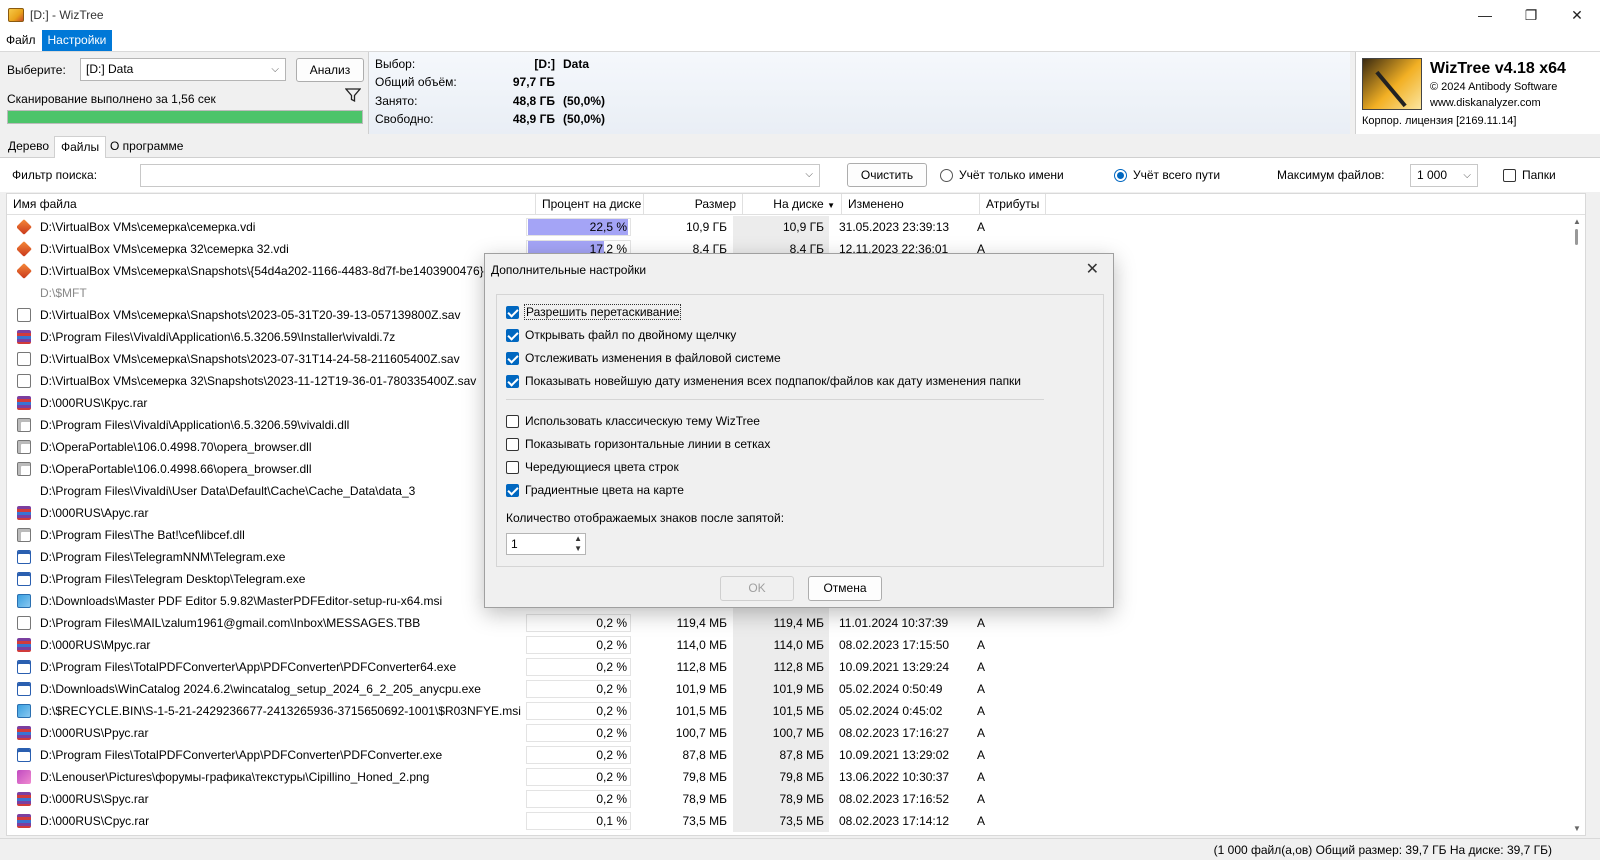  I want to click on brand-site-link: www.diskanalyzer.com, so click(1485, 103).